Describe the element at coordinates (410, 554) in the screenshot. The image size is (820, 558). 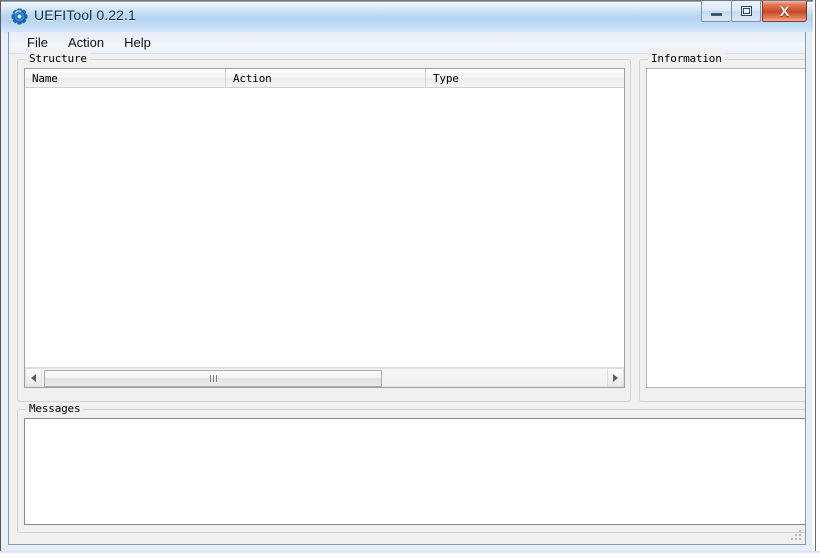
I see `window-frame-bottom-edge` at that location.